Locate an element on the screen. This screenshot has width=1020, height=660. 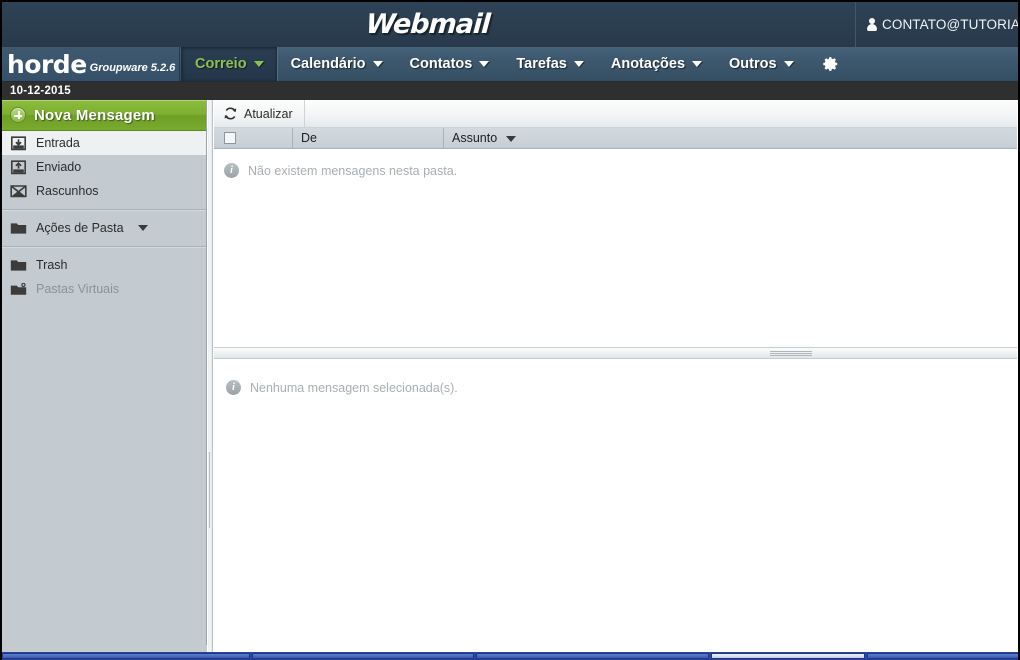
sidebar-item-enviado: Enviado is located at coordinates (103, 167).